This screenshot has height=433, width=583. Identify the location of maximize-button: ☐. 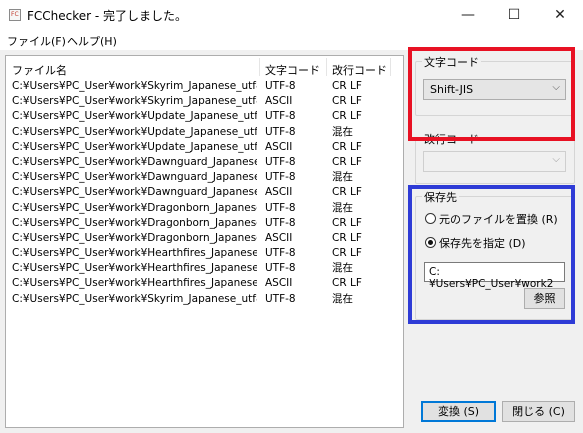
(514, 15).